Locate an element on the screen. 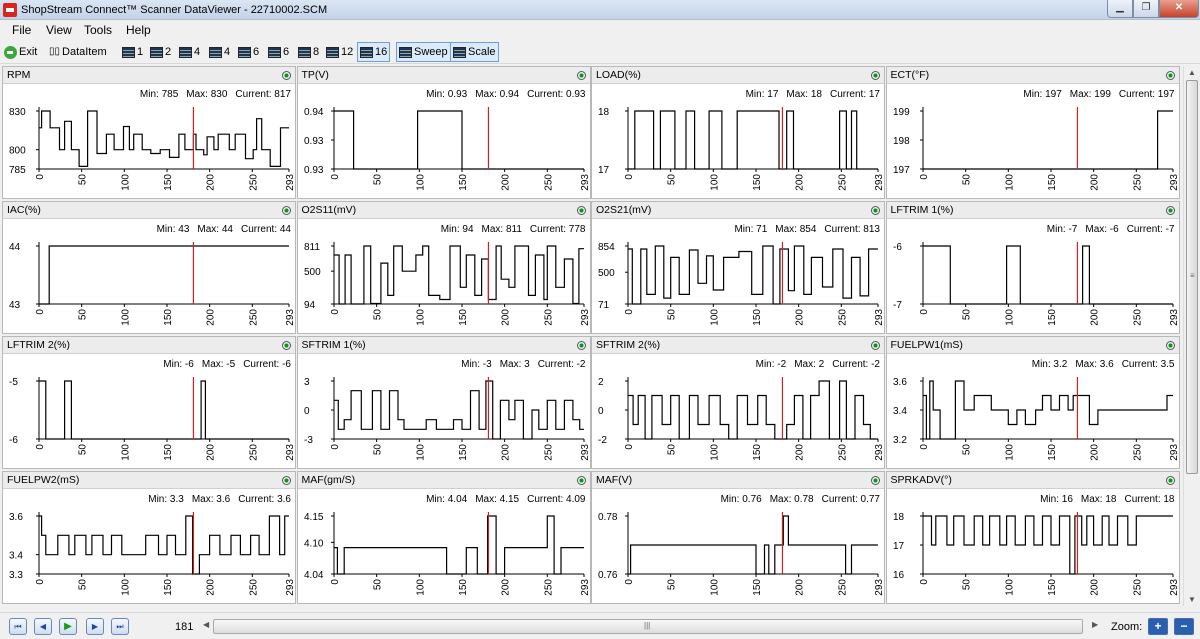 This screenshot has width=1200, height=639. graph-plot: 854 500 71 0 50 100 150 200 250 293 is located at coordinates (738, 283).